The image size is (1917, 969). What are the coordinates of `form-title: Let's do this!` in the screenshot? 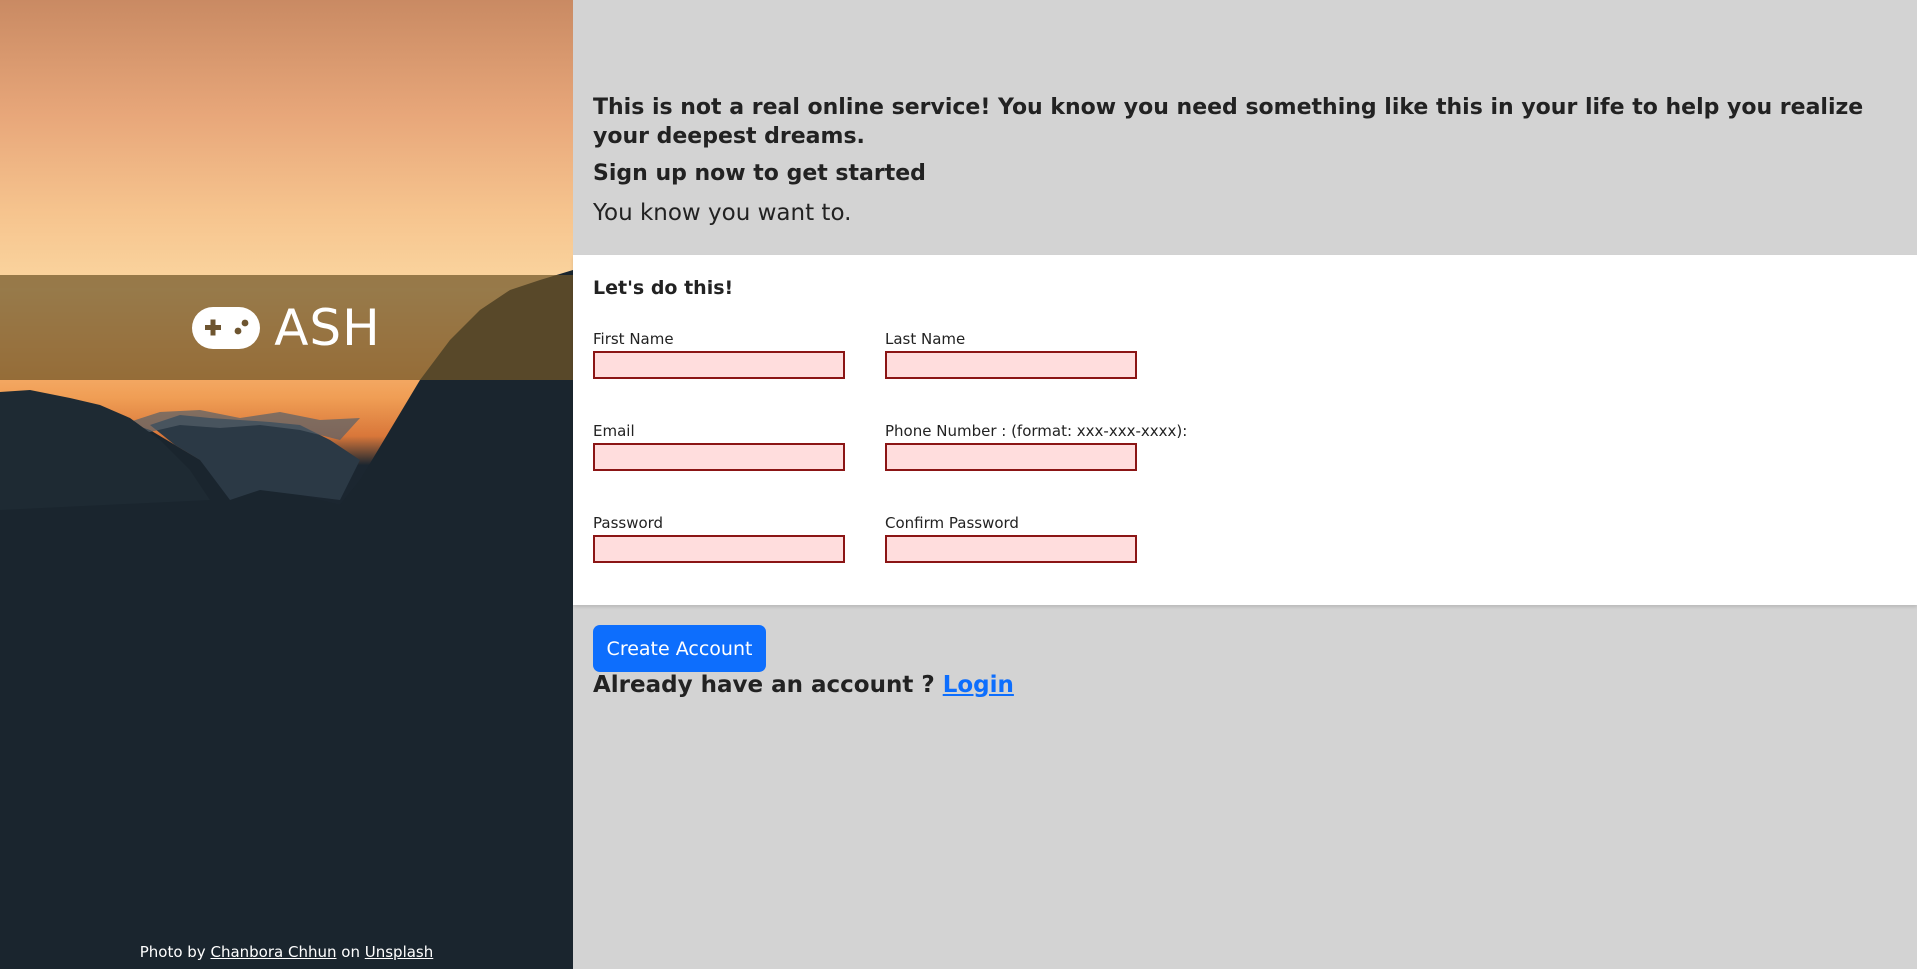 It's located at (663, 288).